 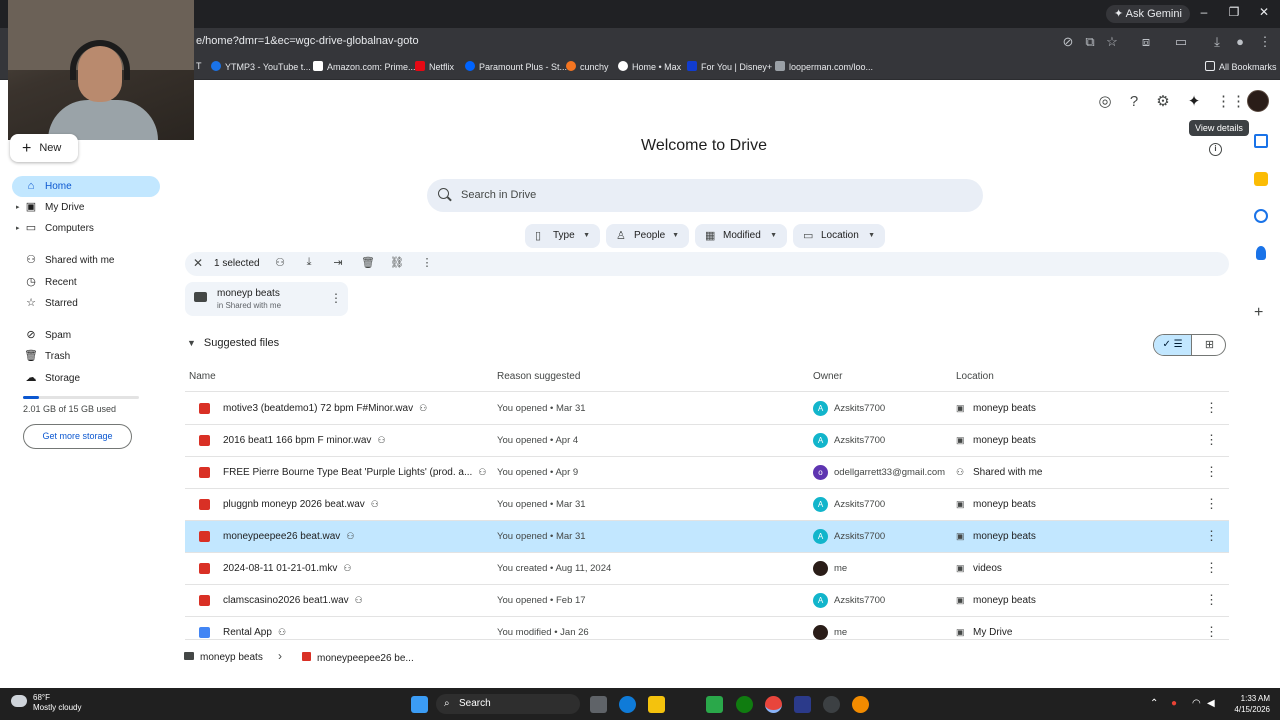 What do you see at coordinates (44, 148) in the screenshot?
I see `new-button: + New` at bounding box center [44, 148].